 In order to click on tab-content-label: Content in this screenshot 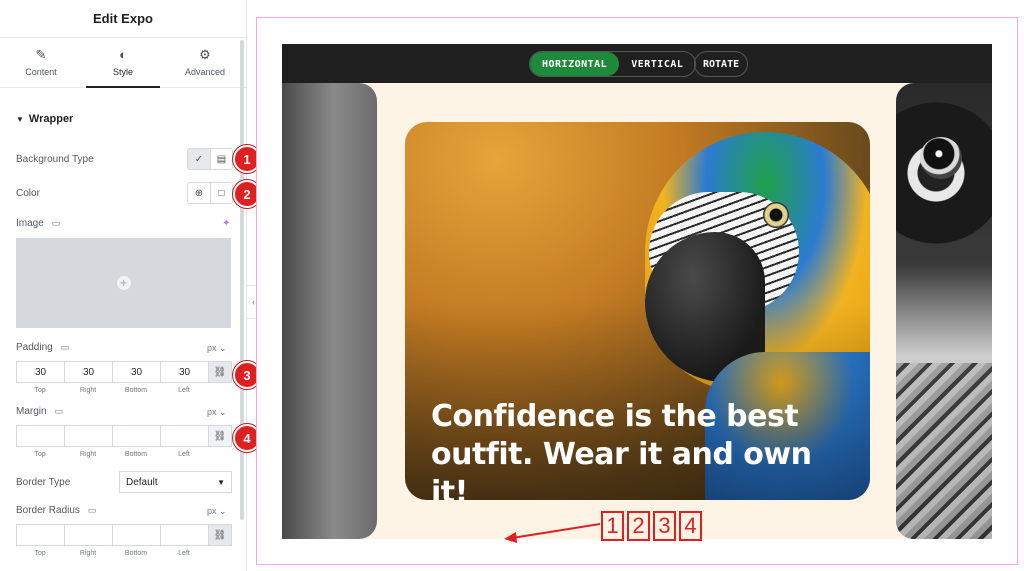, I will do `click(41, 72)`.